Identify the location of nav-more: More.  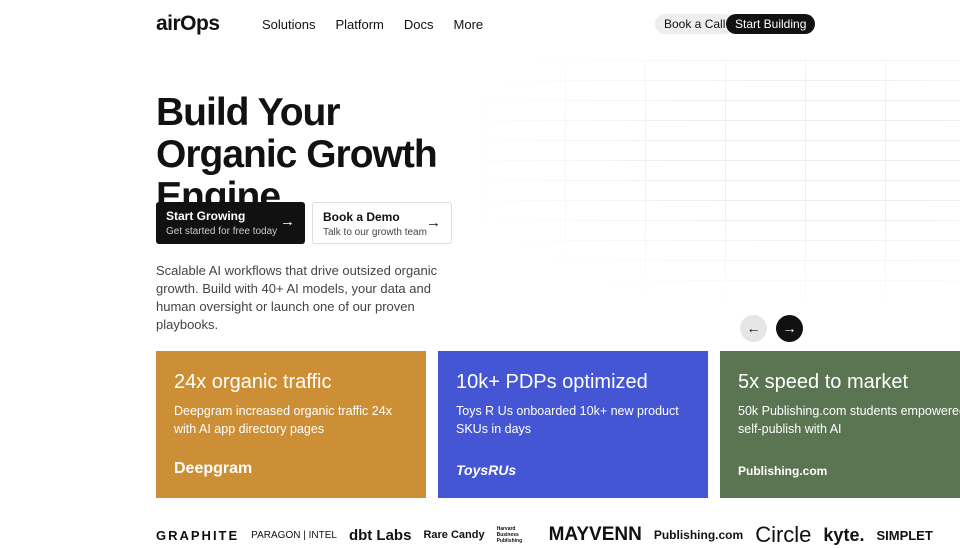
(469, 24).